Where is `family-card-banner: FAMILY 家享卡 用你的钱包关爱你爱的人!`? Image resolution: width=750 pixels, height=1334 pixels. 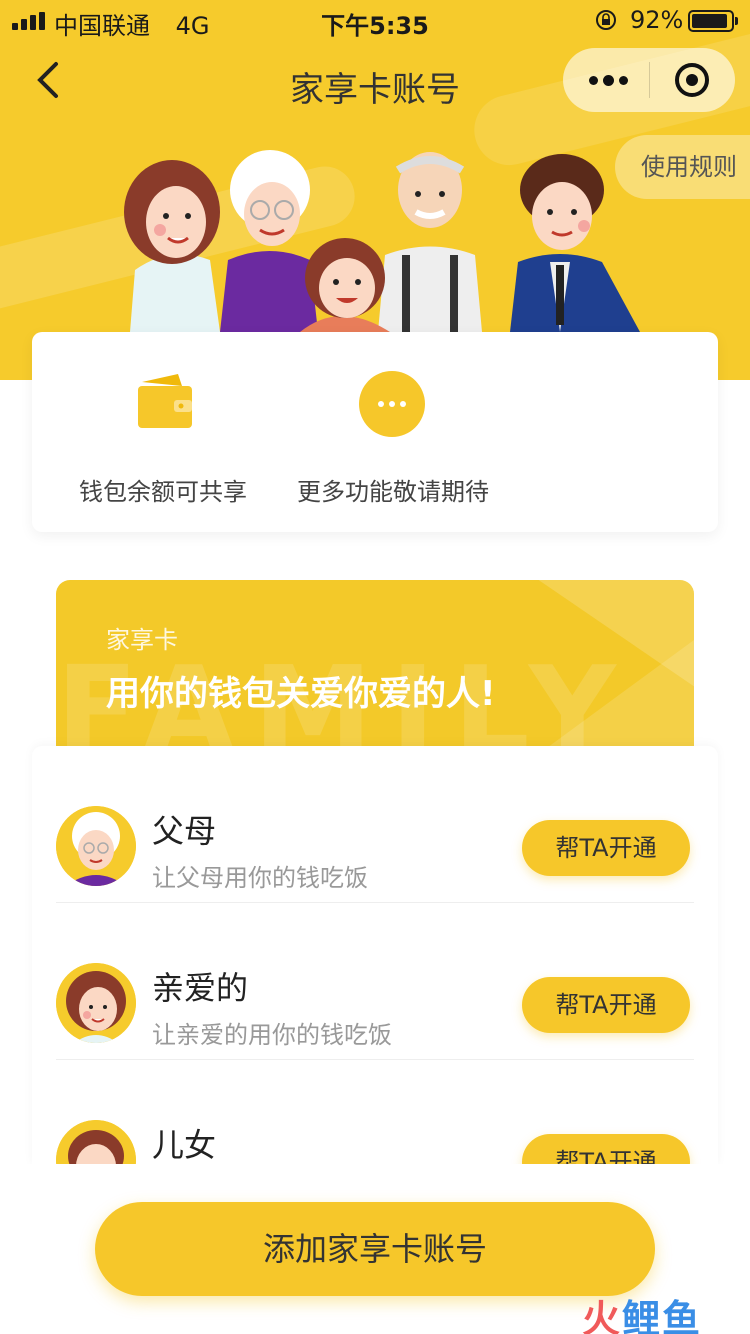 family-card-banner: FAMILY 家享卡 用你的钱包关爱你爱的人! is located at coordinates (375, 665).